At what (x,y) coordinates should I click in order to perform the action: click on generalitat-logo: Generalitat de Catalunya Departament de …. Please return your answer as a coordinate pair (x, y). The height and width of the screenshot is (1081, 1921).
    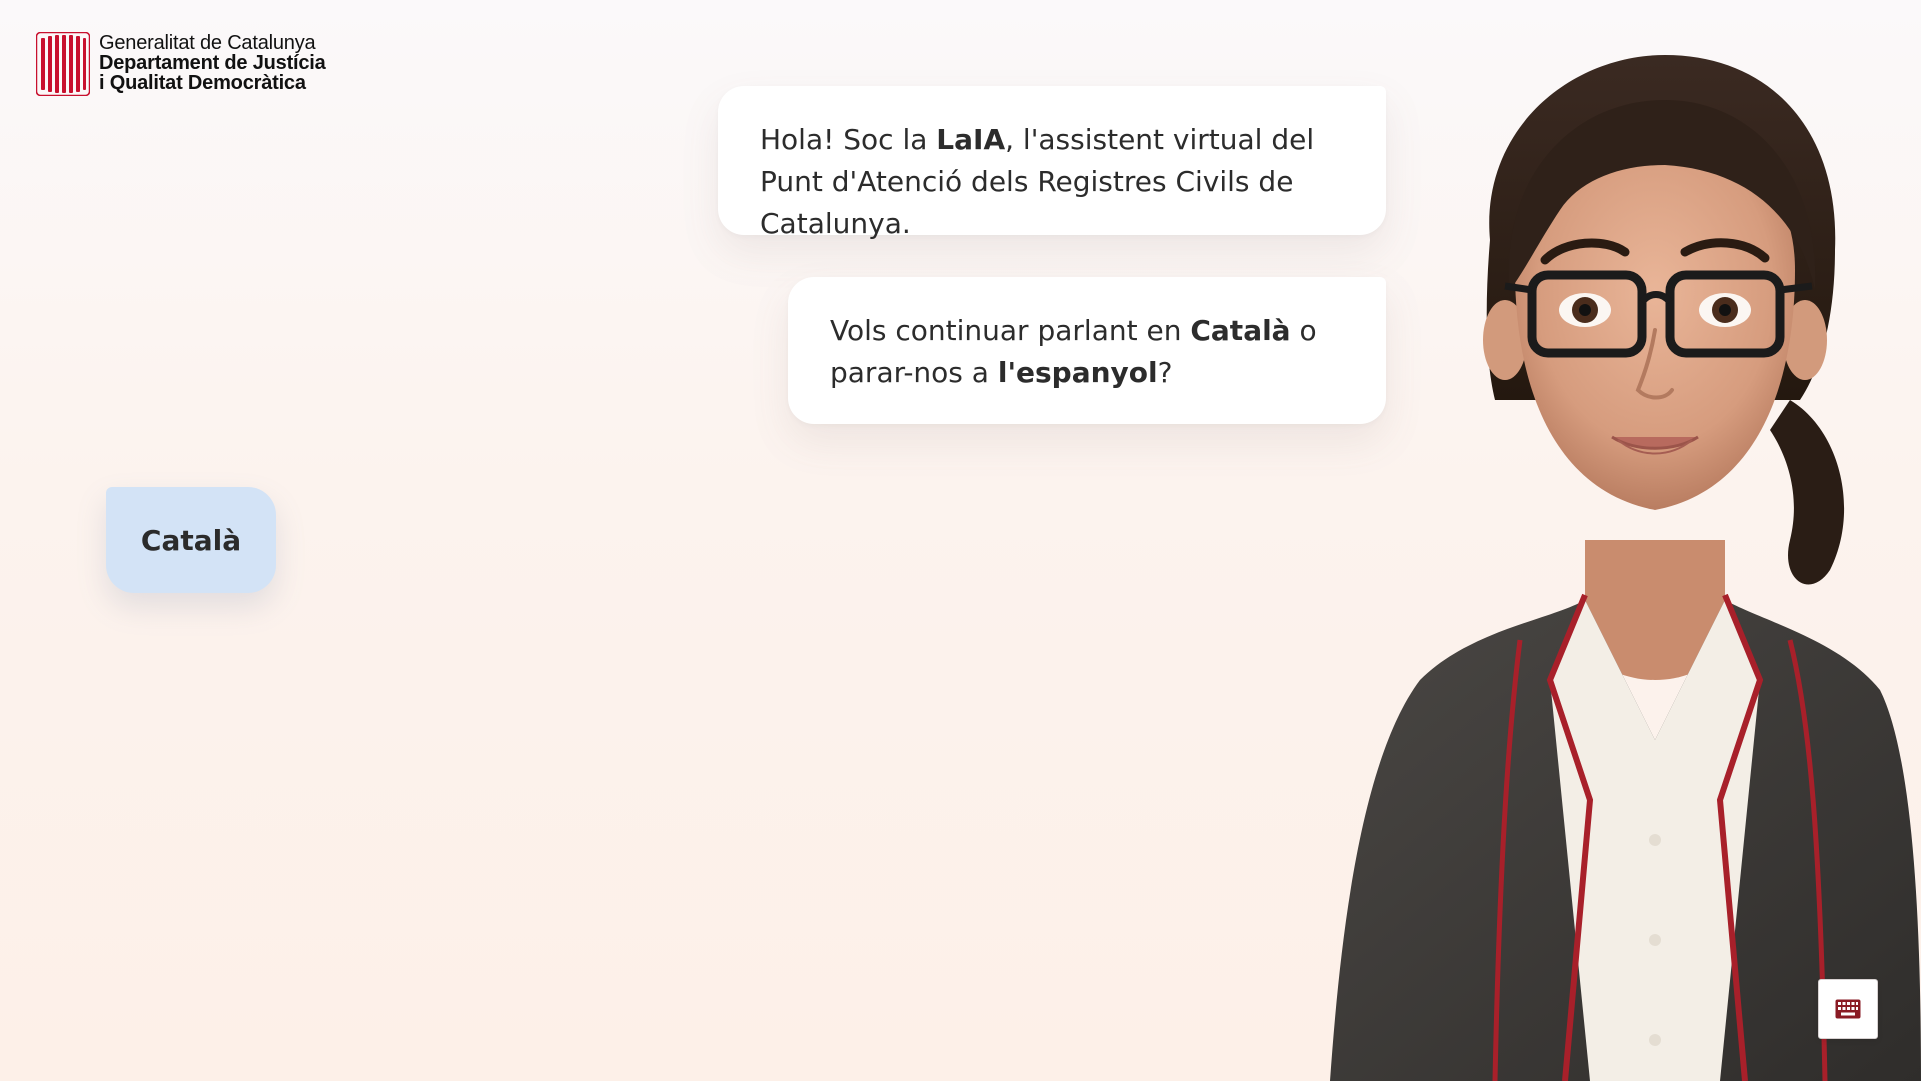
    Looking at the image, I should click on (181, 64).